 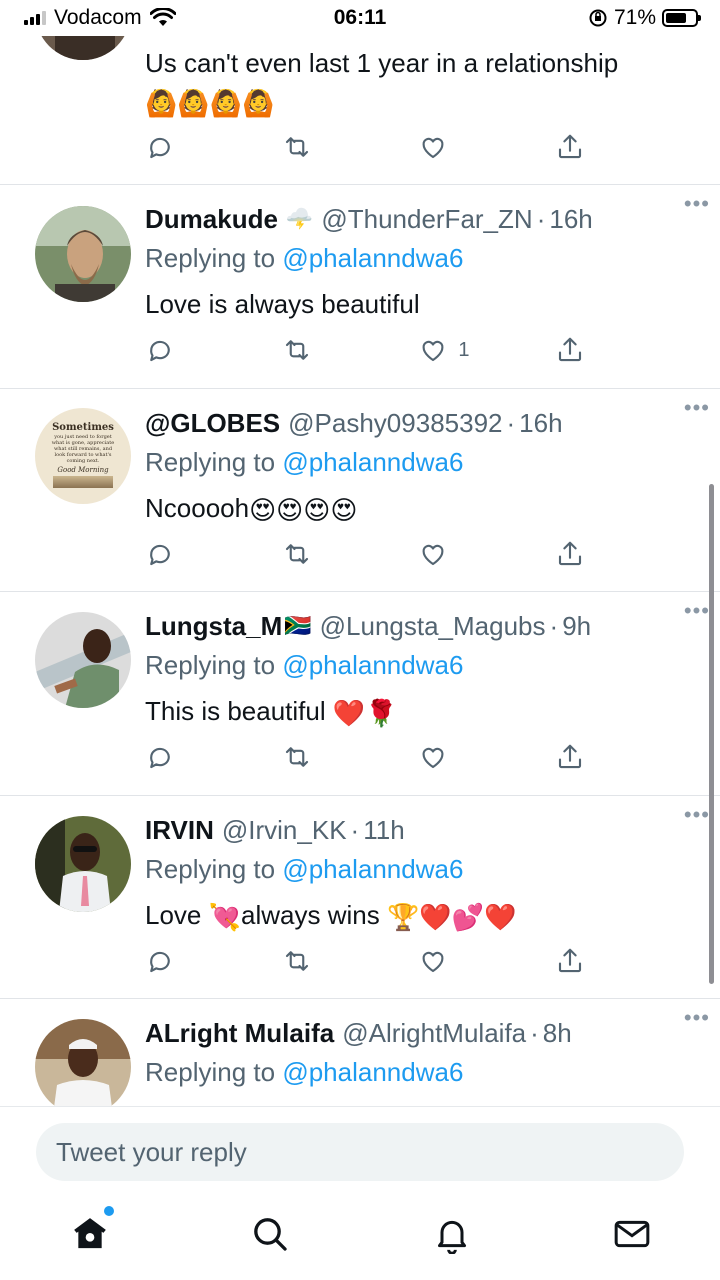 What do you see at coordinates (426, 219) in the screenshot?
I see `handle: @ThunderFar_ZN` at bounding box center [426, 219].